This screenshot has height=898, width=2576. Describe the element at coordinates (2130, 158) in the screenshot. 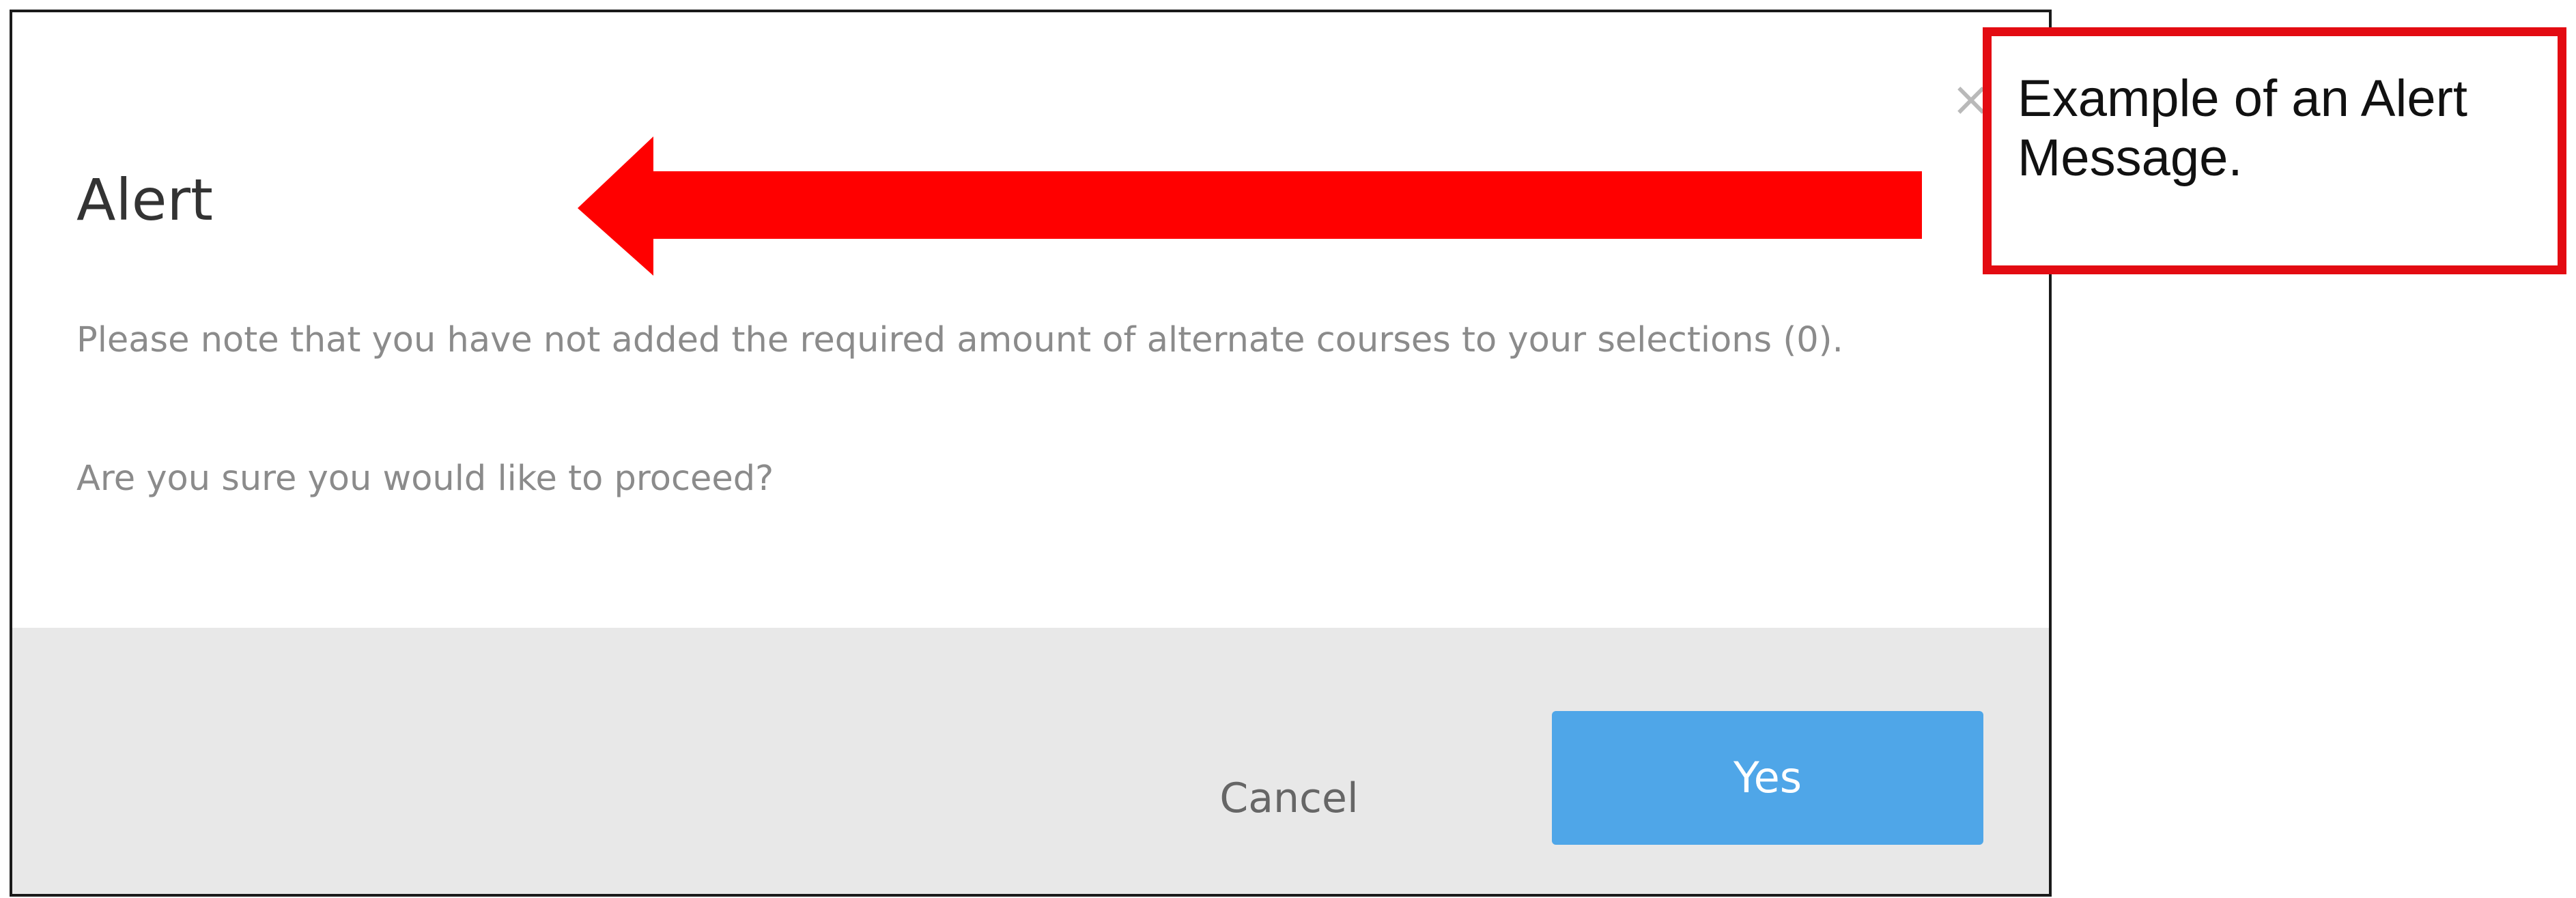

I see `callout-line-2: Message.` at that location.